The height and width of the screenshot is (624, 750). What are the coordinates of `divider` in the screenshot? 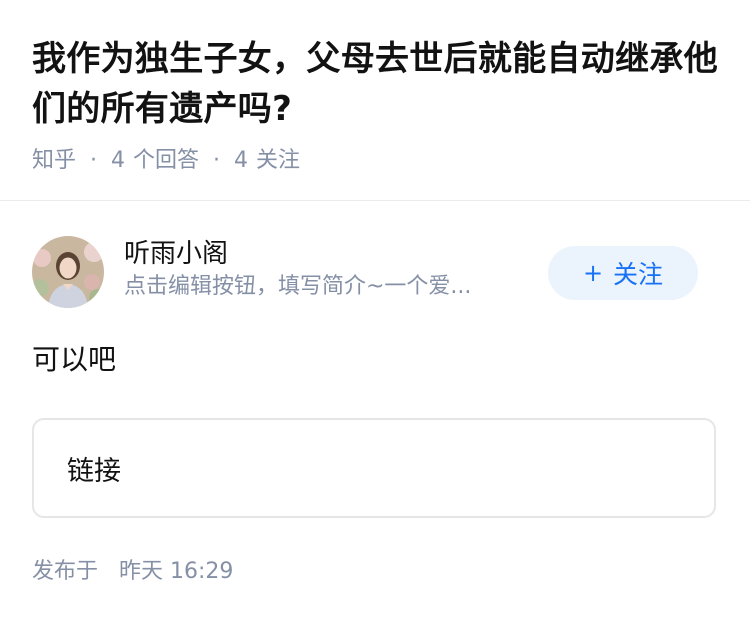 It's located at (375, 200).